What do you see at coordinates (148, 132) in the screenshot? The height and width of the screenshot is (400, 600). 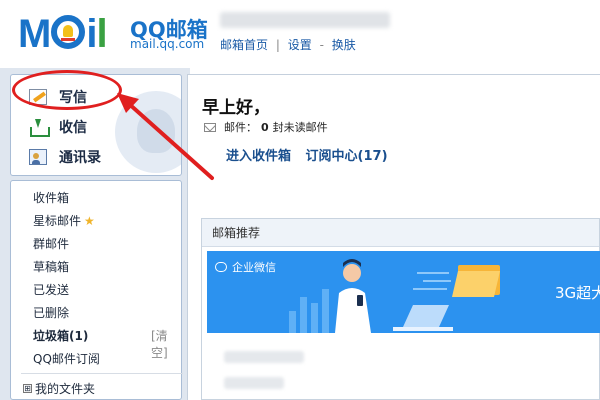 I see `qq-penguin-watermark-icon` at bounding box center [148, 132].